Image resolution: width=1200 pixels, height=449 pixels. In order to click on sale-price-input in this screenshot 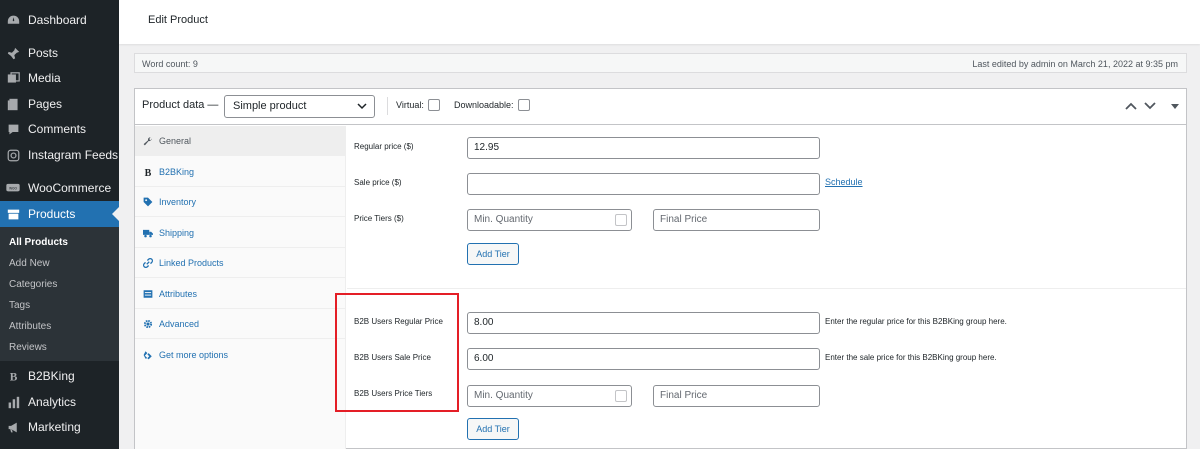, I will do `click(643, 184)`.